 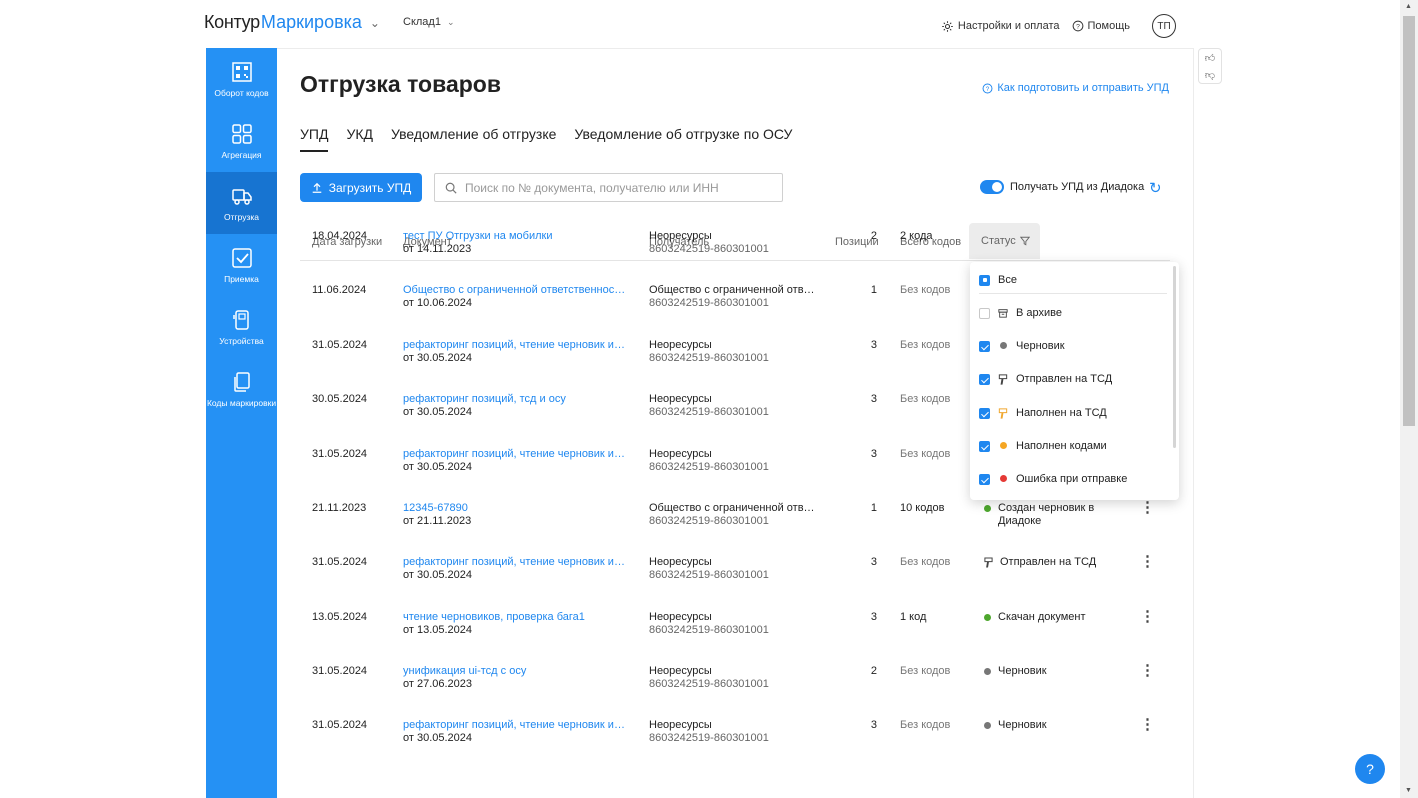 What do you see at coordinates (438, 467) in the screenshot?
I see `document-date: от 30.05.2024` at bounding box center [438, 467].